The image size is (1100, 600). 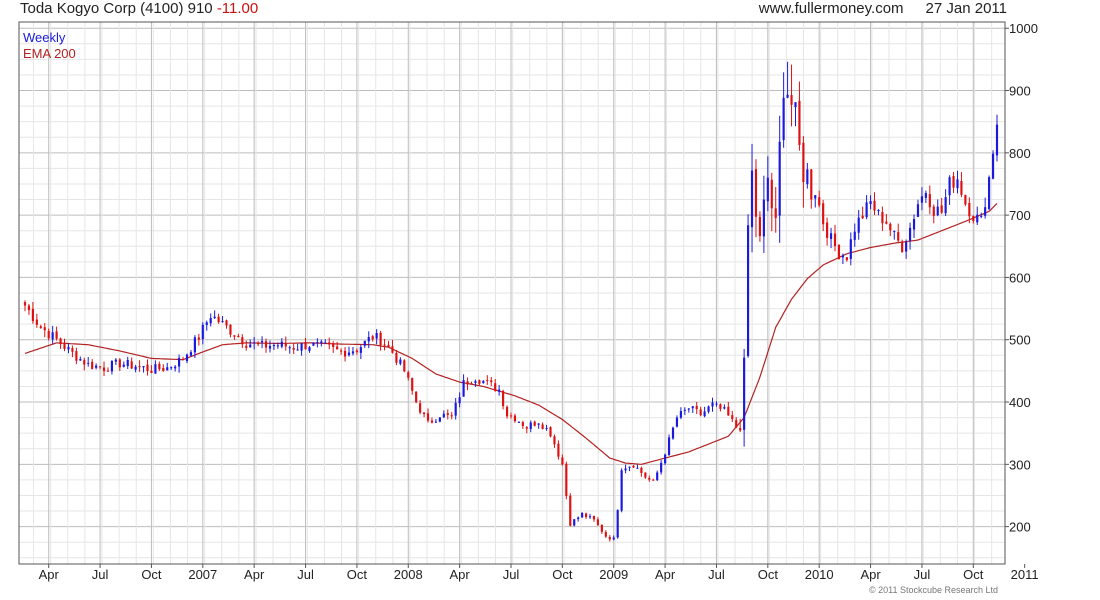 I want to click on x-tick-label: Oct, so click(x=357, y=574).